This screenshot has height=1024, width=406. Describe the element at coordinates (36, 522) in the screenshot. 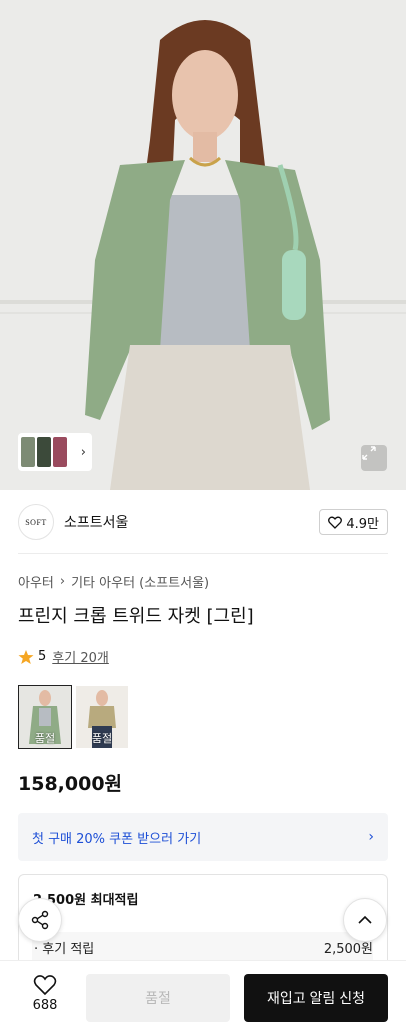

I see `brand-logo: SOFT` at that location.